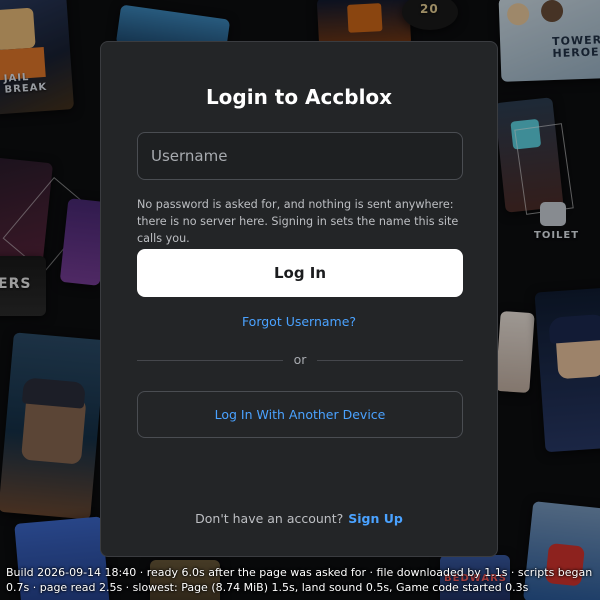 The image size is (600, 600). Describe the element at coordinates (300, 414) in the screenshot. I see `login-another-device-button: Log In With Another Device` at that location.